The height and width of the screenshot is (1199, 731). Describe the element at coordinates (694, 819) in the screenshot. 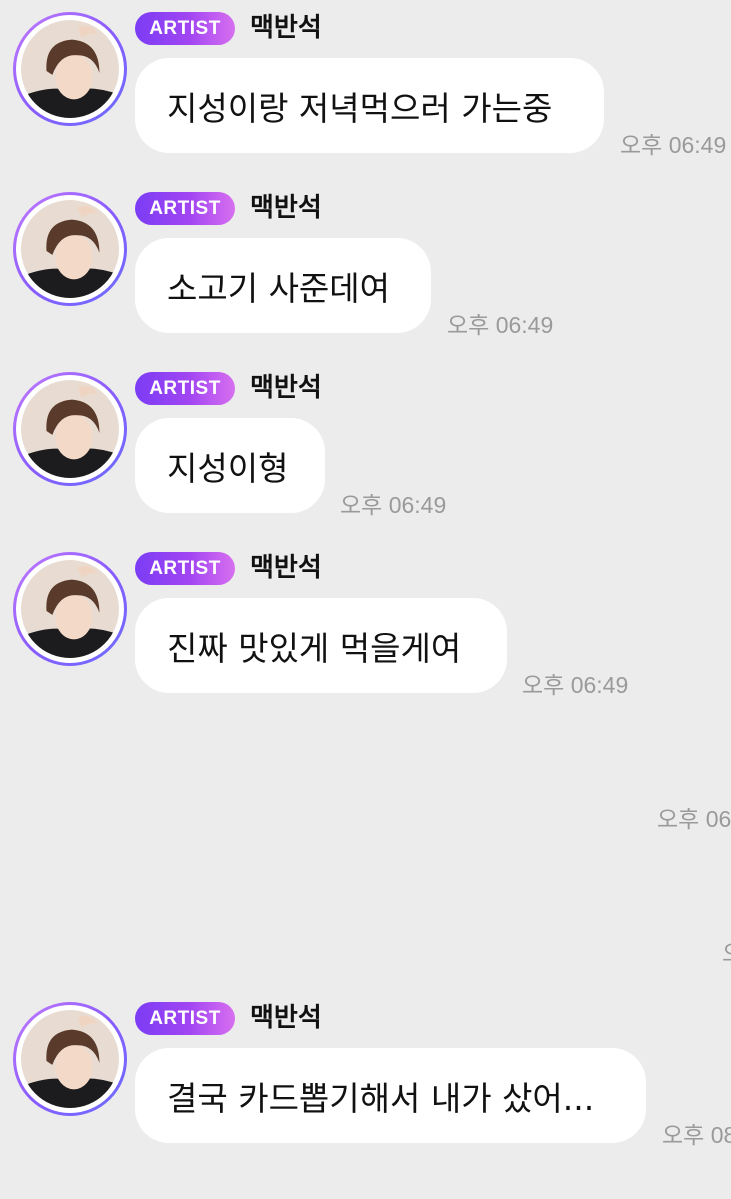

I see `message-timestamp: 오후 06` at that location.